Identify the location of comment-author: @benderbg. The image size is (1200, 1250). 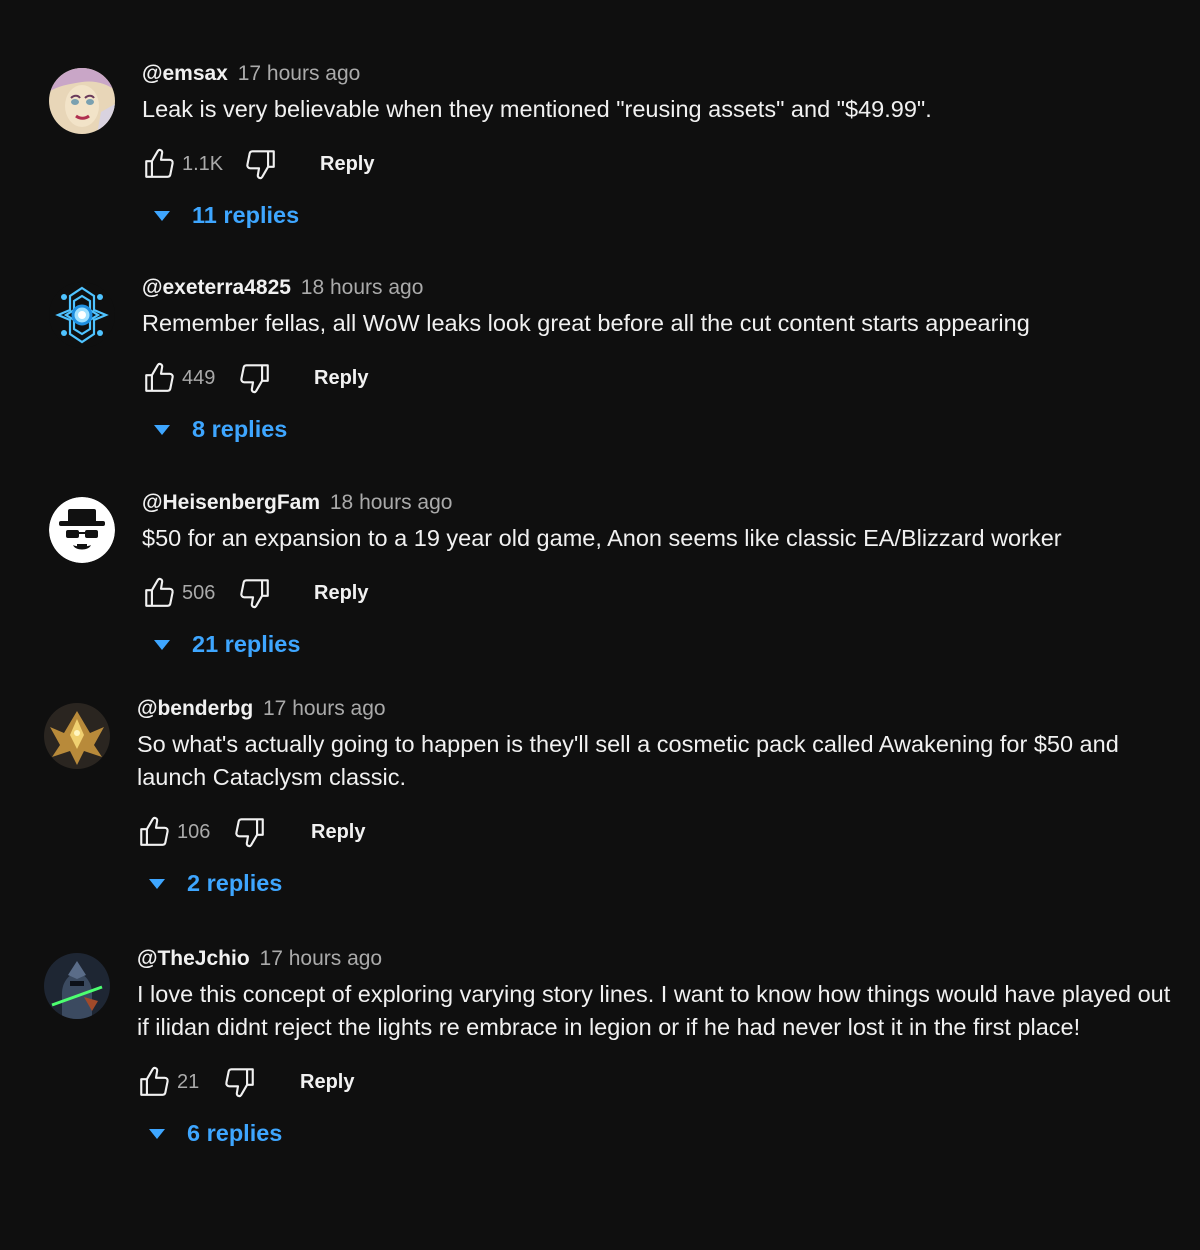
(195, 708).